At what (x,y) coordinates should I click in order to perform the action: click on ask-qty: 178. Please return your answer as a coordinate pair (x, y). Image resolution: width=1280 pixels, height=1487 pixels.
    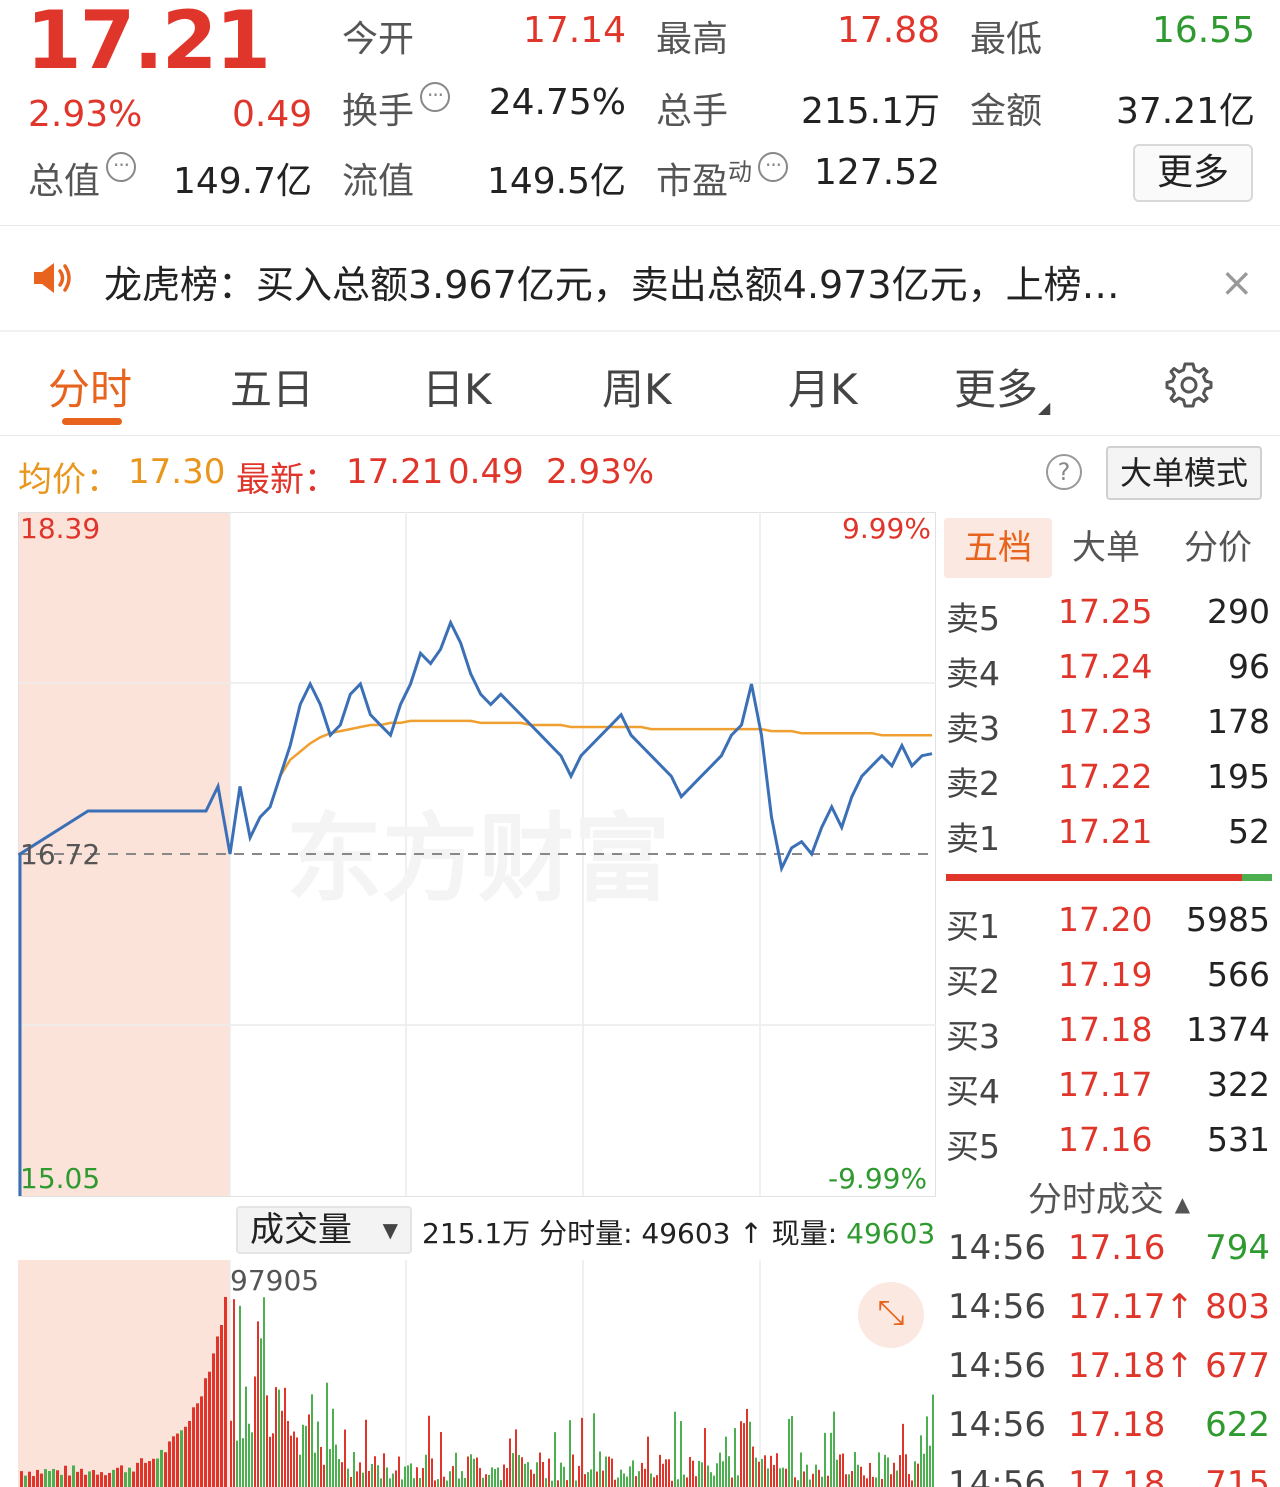
    Looking at the image, I should click on (1238, 721).